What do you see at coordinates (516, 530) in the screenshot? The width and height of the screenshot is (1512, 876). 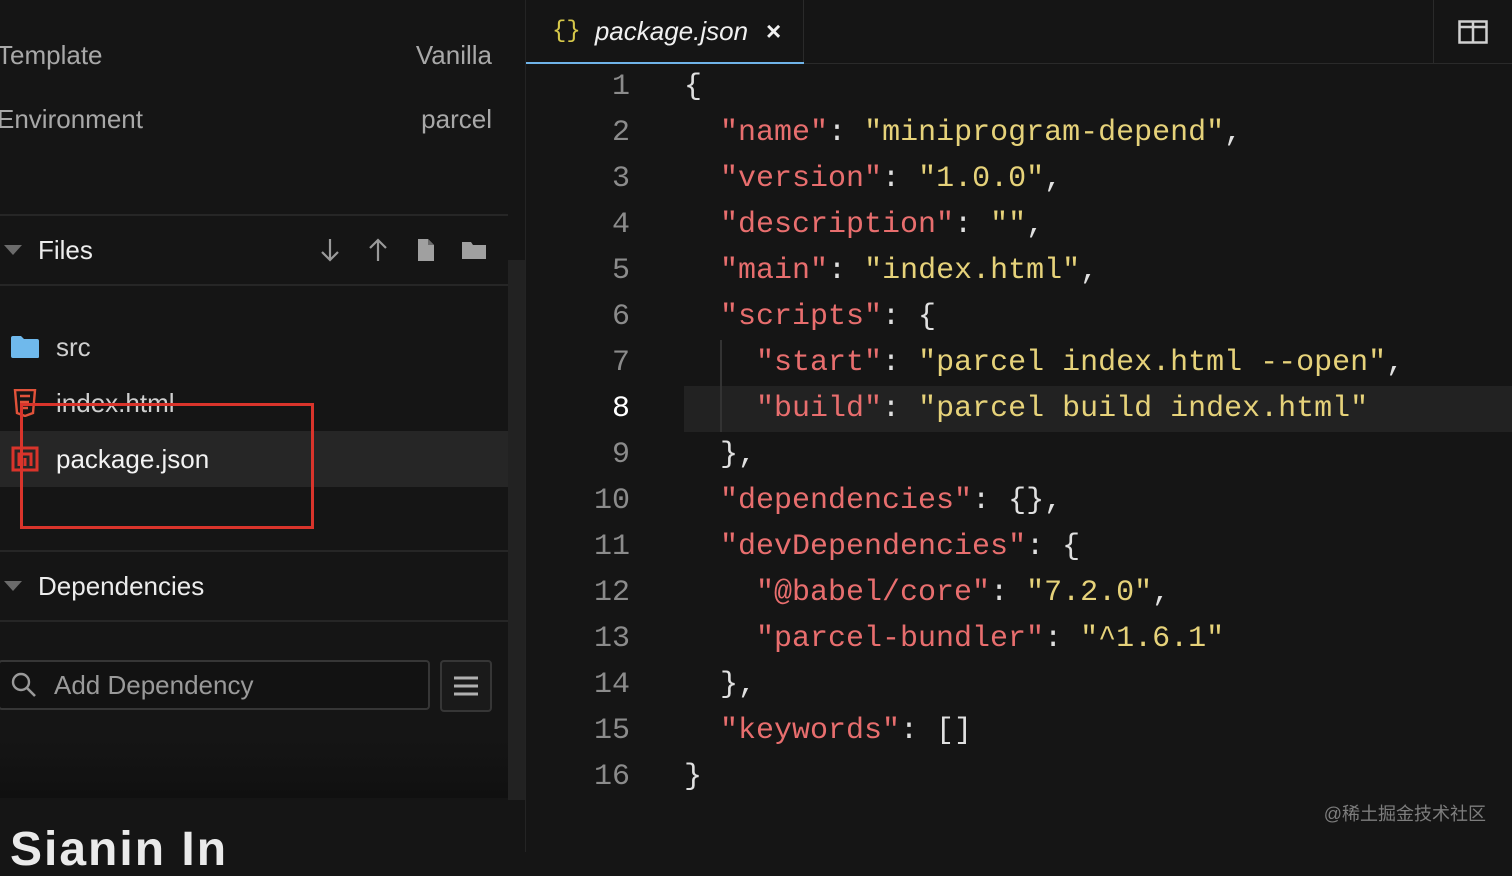 I see `sidebar-scrollbar` at bounding box center [516, 530].